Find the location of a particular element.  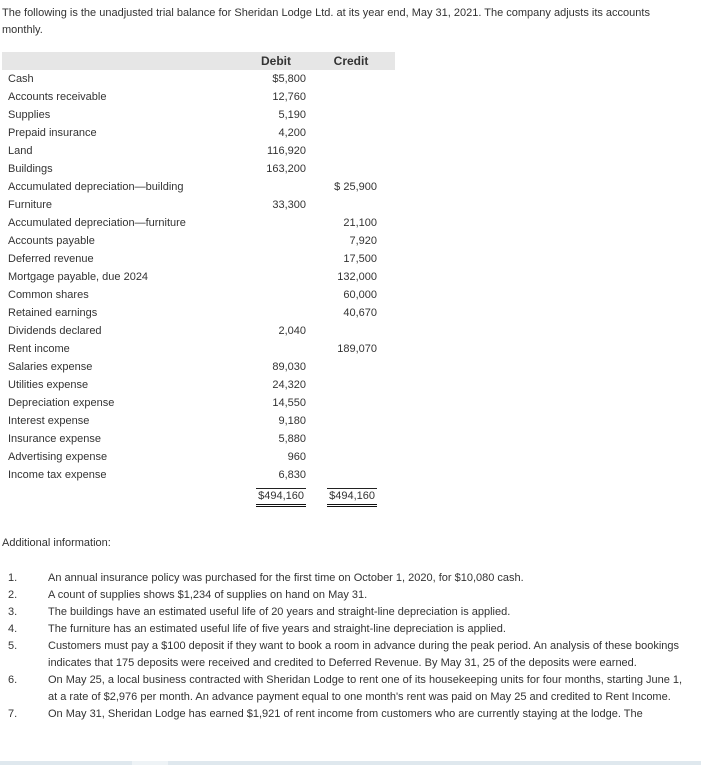

debit-amount: 9,180 is located at coordinates (292, 421).